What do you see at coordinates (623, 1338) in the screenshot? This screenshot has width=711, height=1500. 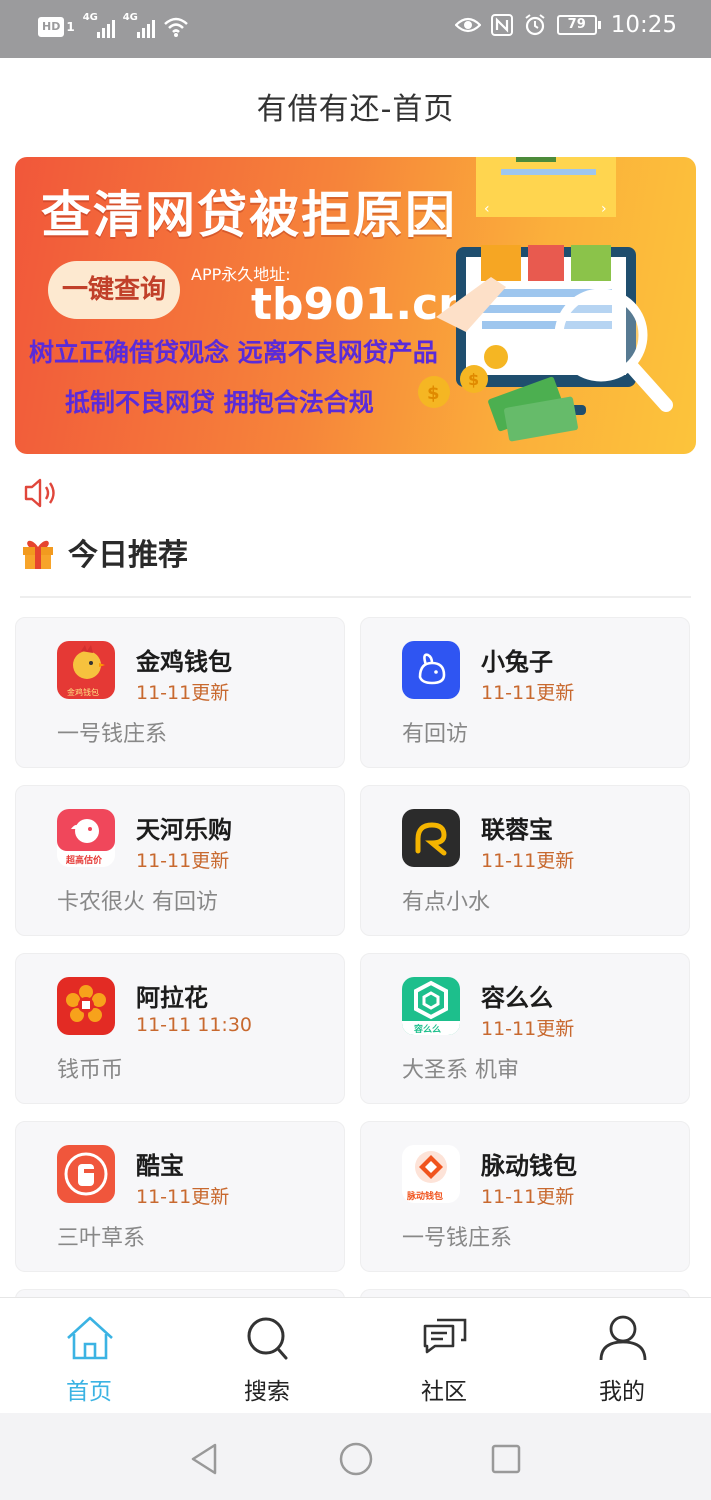 I see `user-icon` at bounding box center [623, 1338].